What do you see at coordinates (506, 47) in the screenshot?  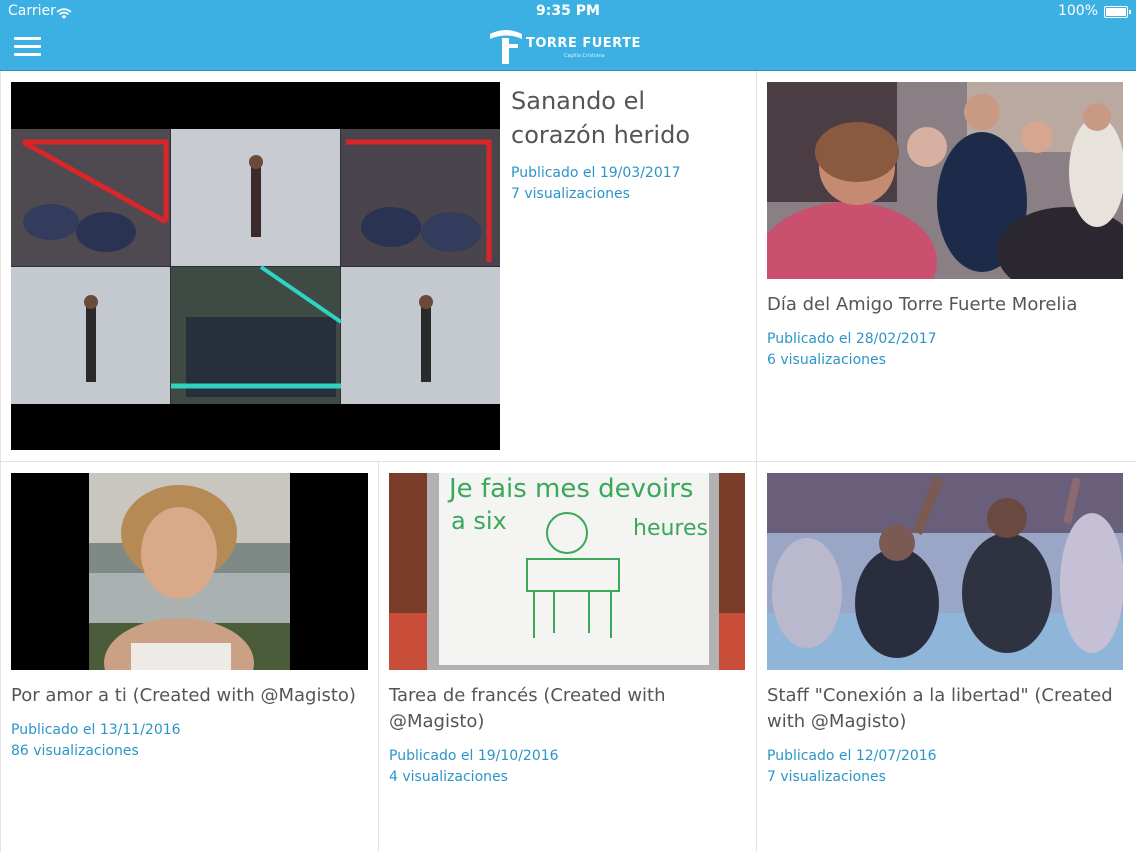 I see `tower-logo-icon` at bounding box center [506, 47].